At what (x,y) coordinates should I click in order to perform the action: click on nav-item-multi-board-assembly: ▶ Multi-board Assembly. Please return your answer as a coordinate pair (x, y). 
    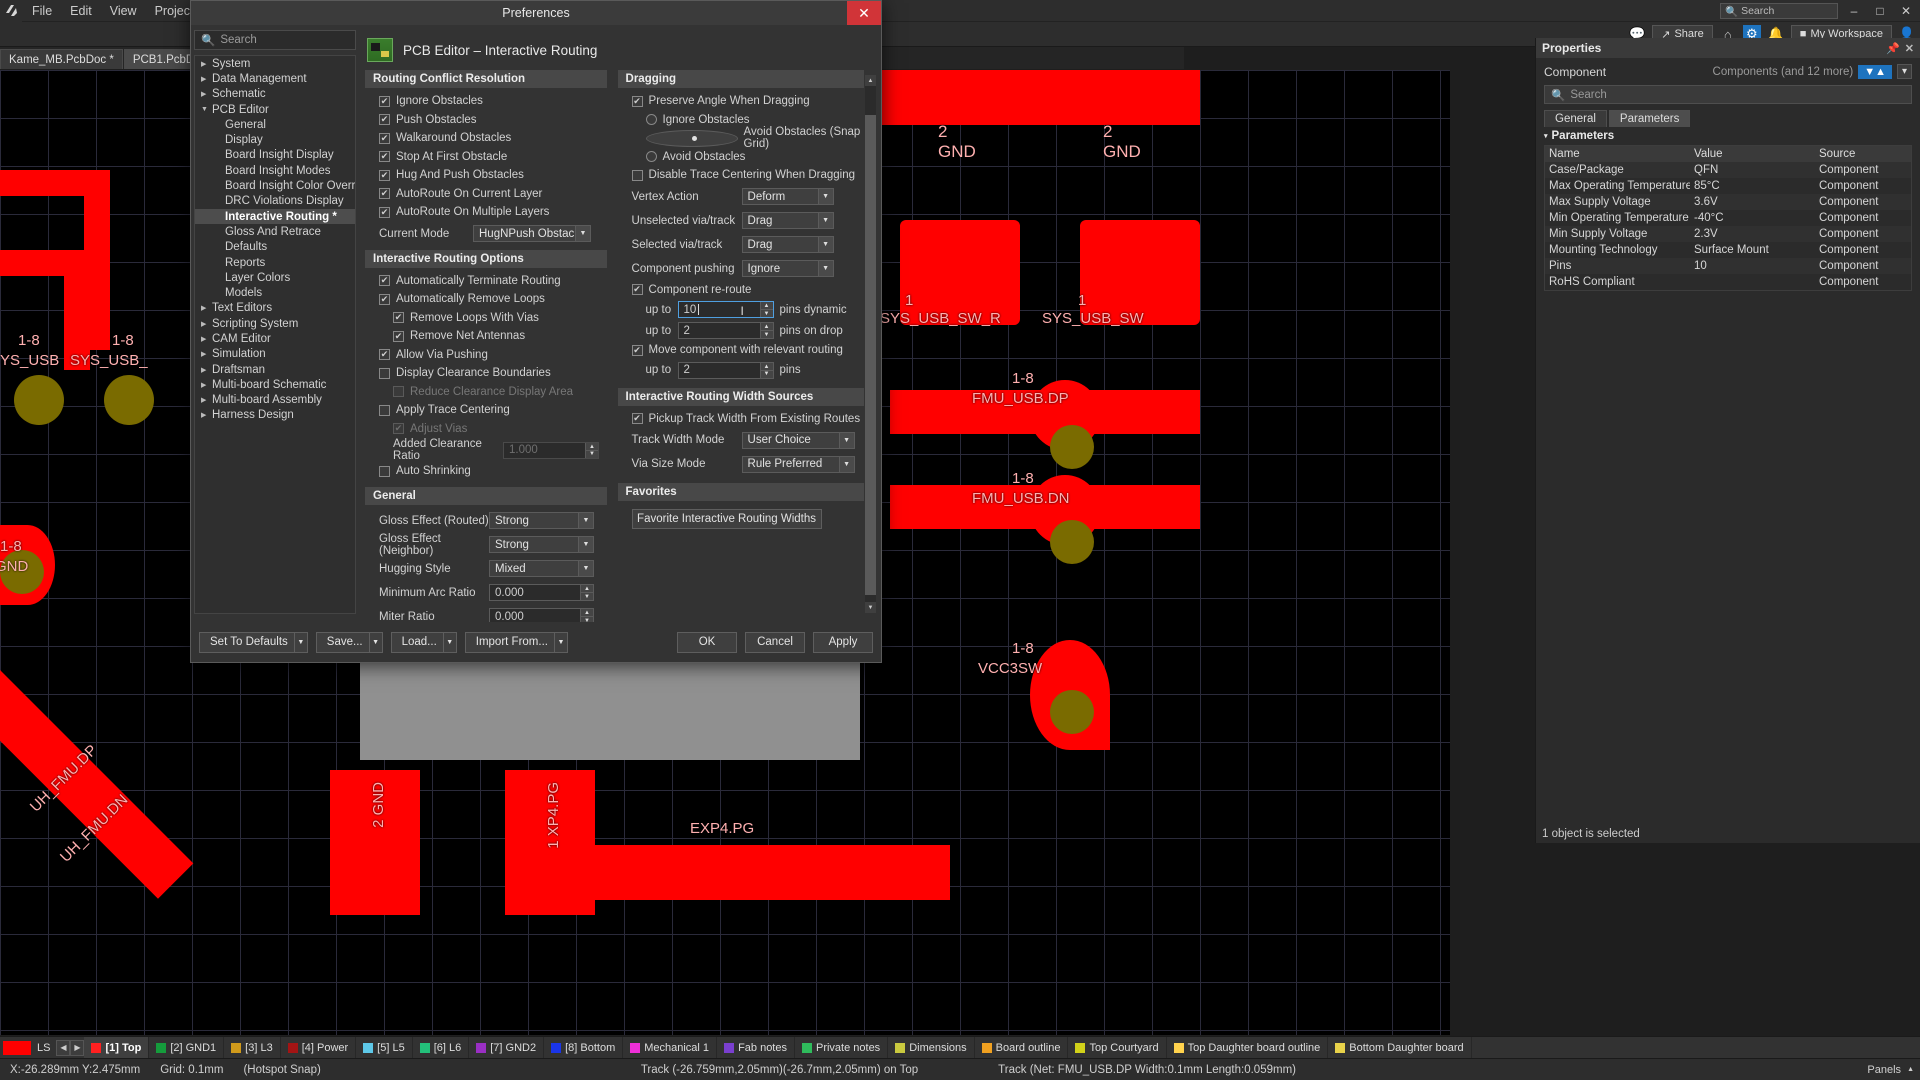
    Looking at the image, I should click on (275, 400).